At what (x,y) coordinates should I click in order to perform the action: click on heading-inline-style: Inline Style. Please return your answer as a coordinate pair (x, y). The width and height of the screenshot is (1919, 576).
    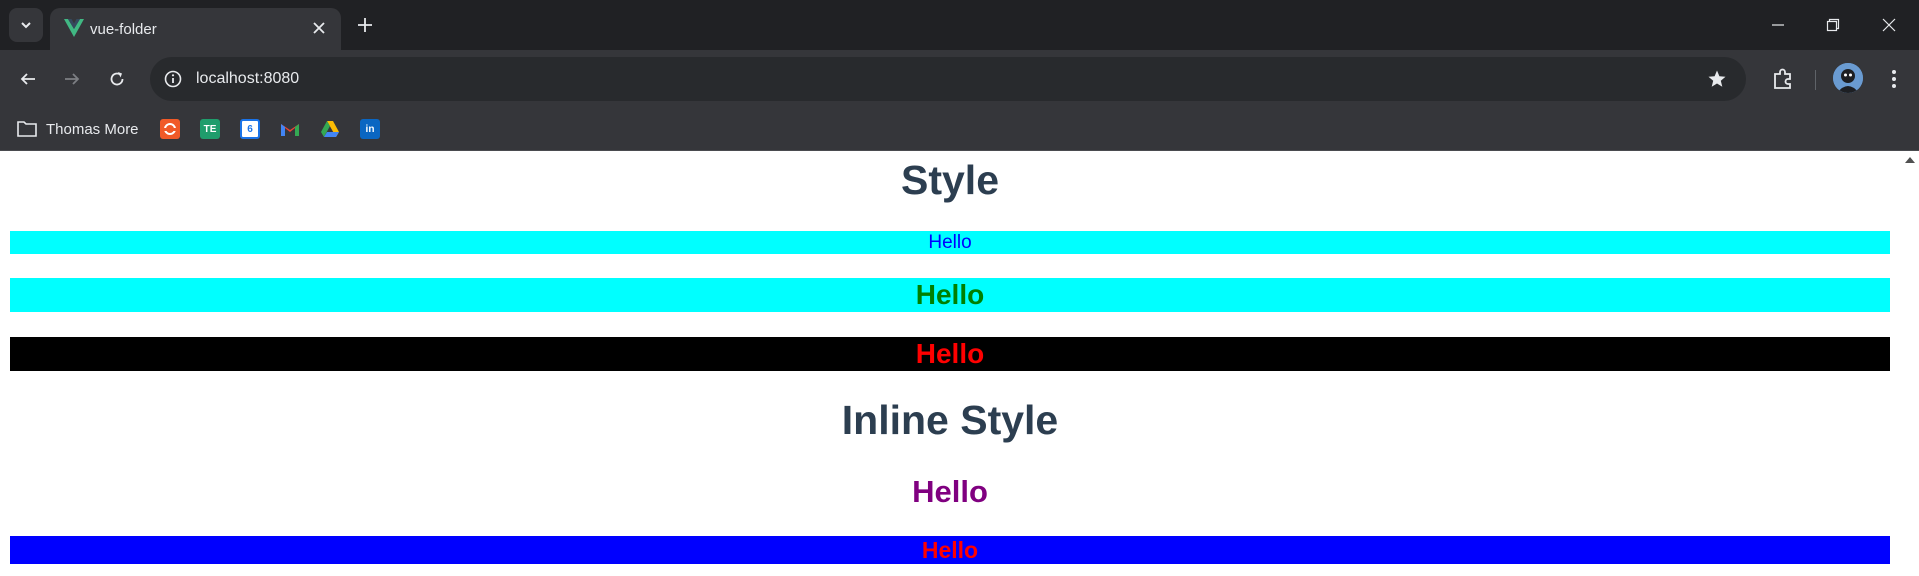
    Looking at the image, I should click on (950, 420).